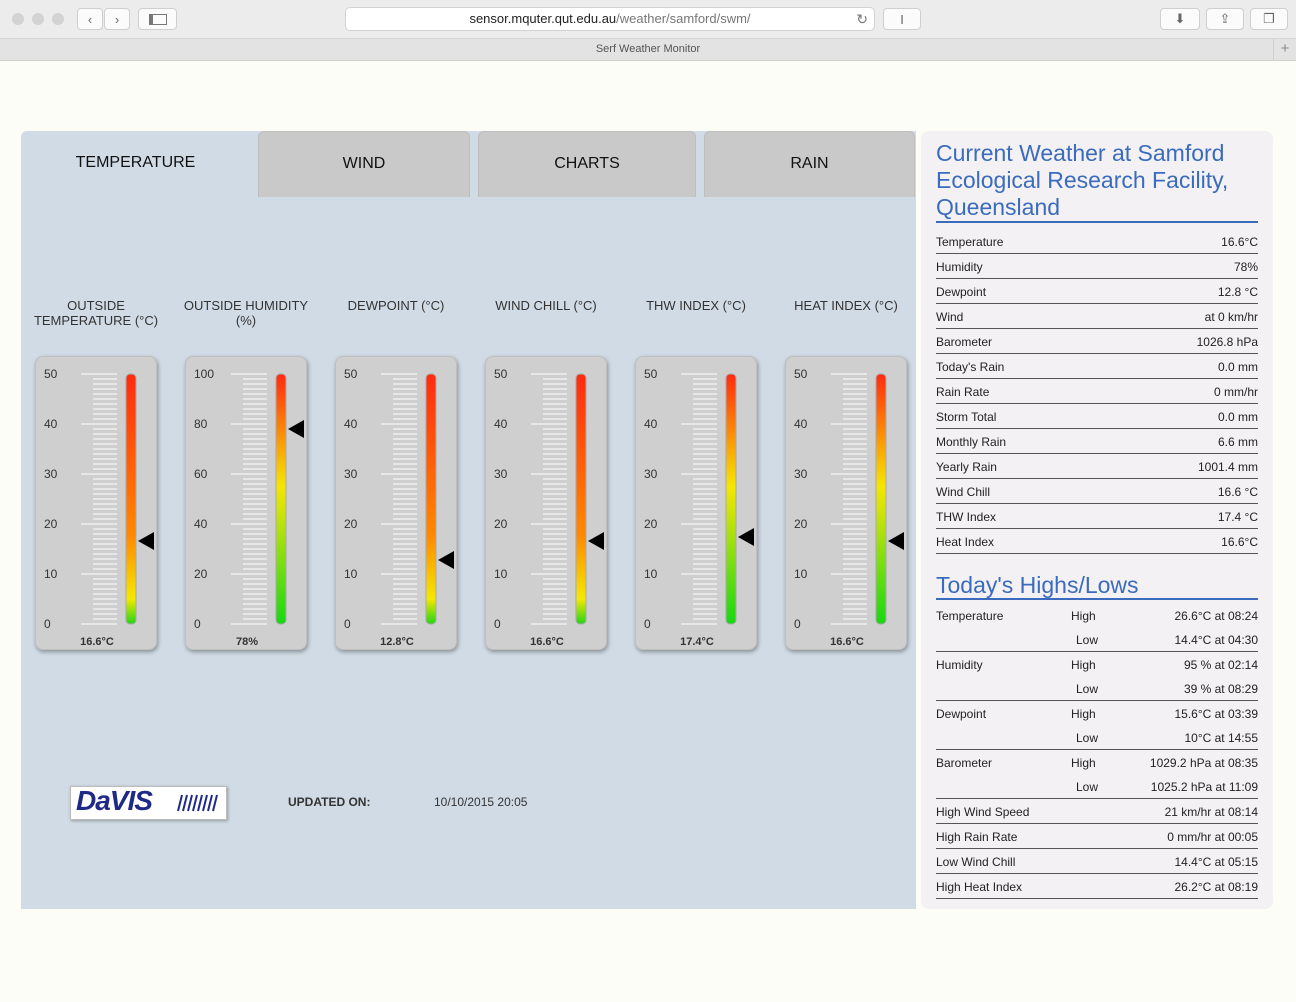  What do you see at coordinates (96, 313) in the screenshot?
I see `gauge-label: OUTSIDE TEMPERATURE (°C)` at bounding box center [96, 313].